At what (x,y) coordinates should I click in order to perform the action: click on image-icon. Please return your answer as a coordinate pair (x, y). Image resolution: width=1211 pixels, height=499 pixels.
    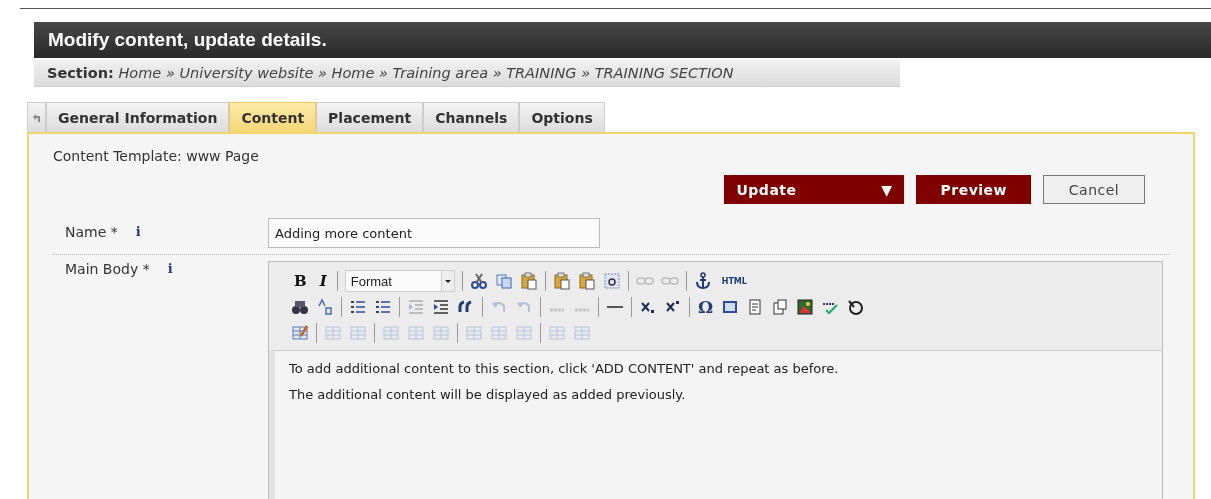
    Looking at the image, I should click on (805, 307).